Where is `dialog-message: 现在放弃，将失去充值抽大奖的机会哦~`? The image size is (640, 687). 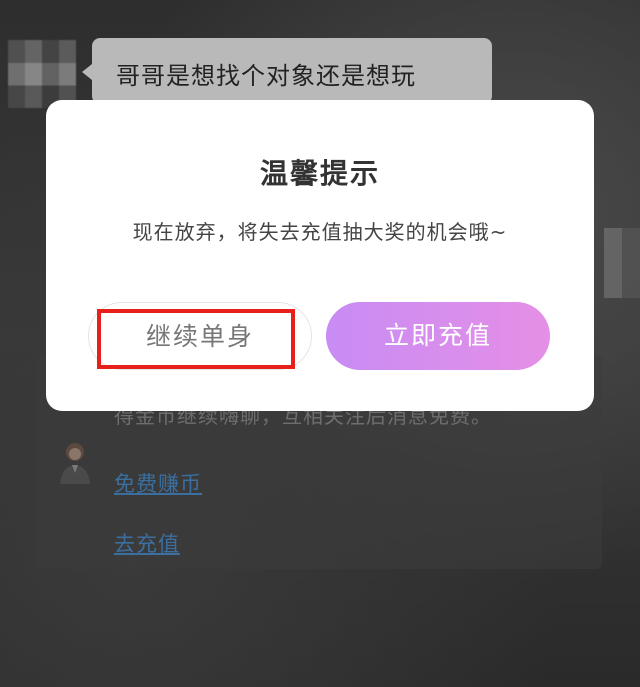
dialog-message: 现在放弃，将失去充值抽大奖的机会哦~ is located at coordinates (320, 232).